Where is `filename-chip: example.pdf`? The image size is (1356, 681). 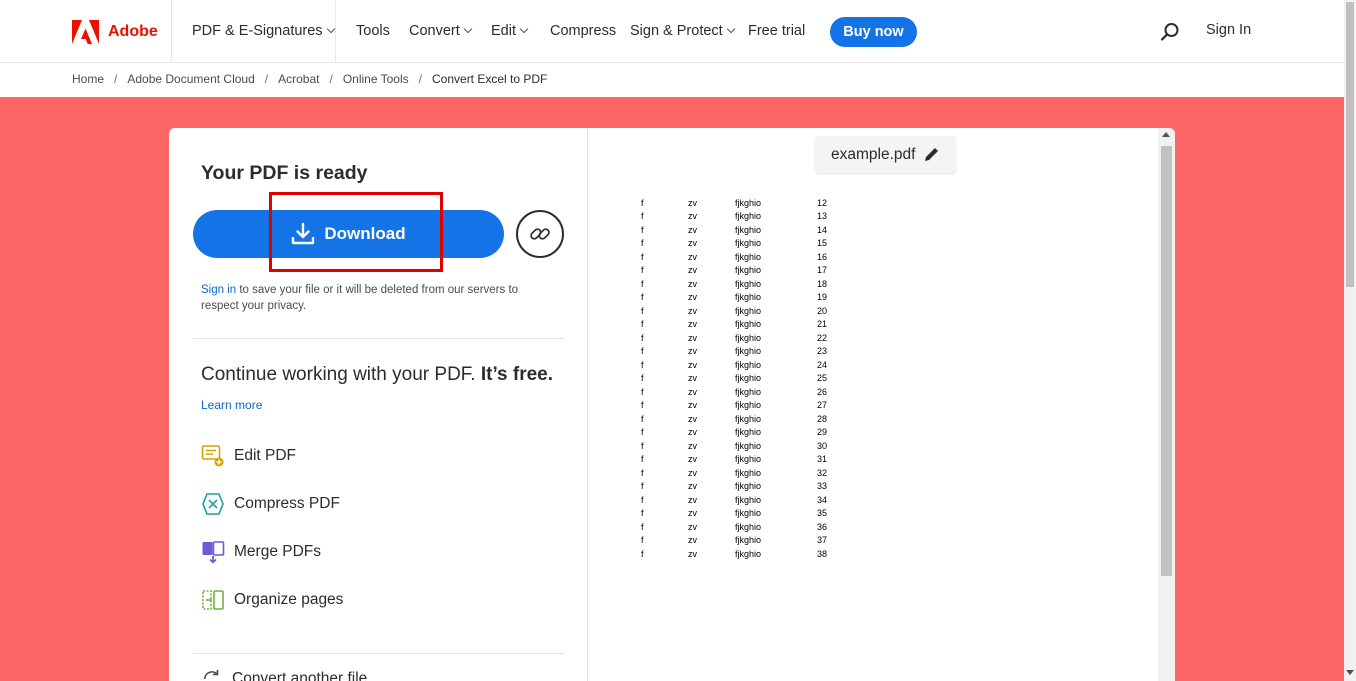
filename-chip: example.pdf is located at coordinates (886, 154).